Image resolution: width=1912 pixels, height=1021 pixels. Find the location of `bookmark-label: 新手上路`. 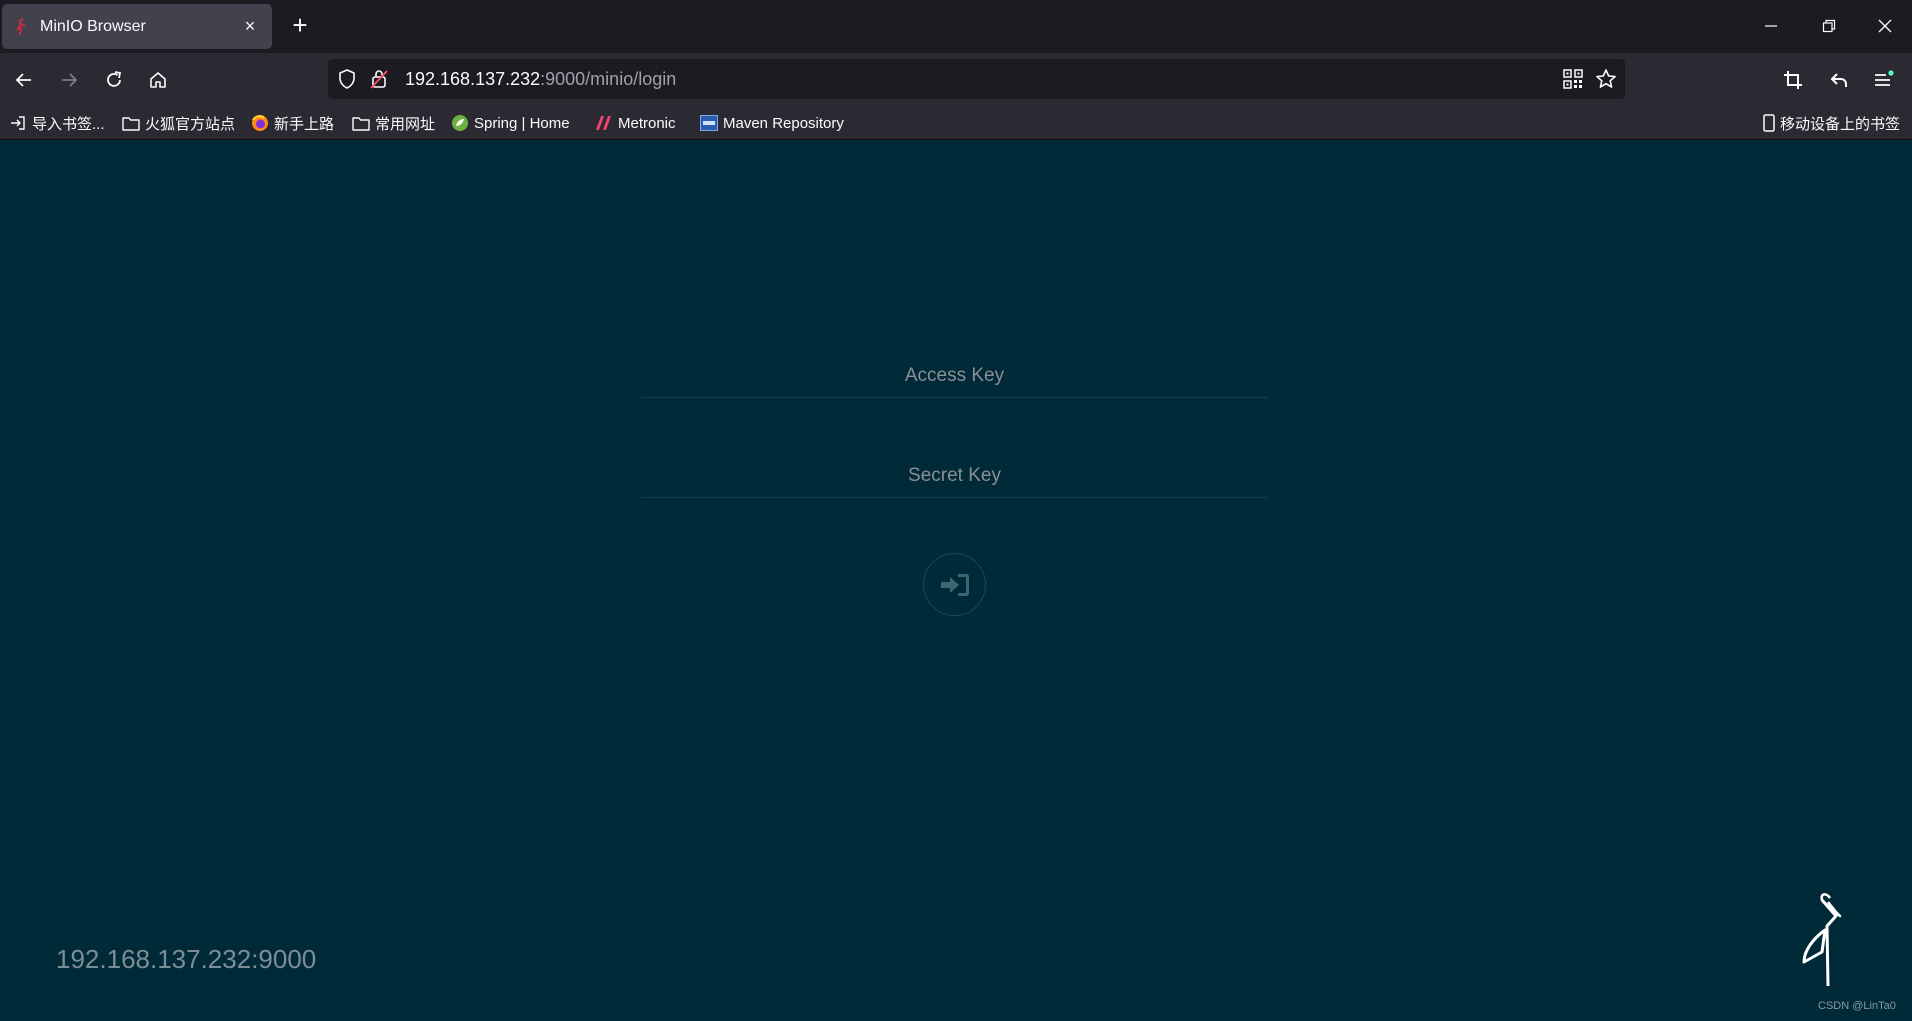

bookmark-label: 新手上路 is located at coordinates (304, 124).